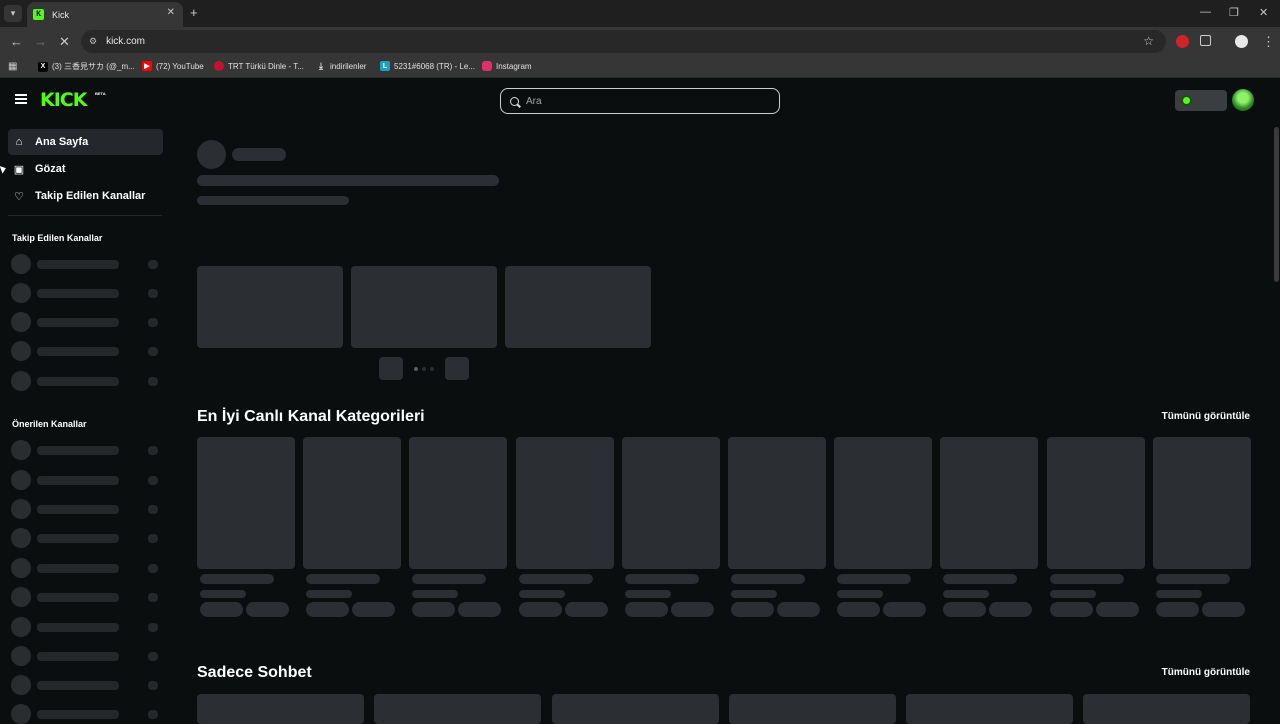 This screenshot has height=724, width=1280. What do you see at coordinates (623, 41) in the screenshot?
I see `address-bar: ⚙ kick.com ☆` at bounding box center [623, 41].